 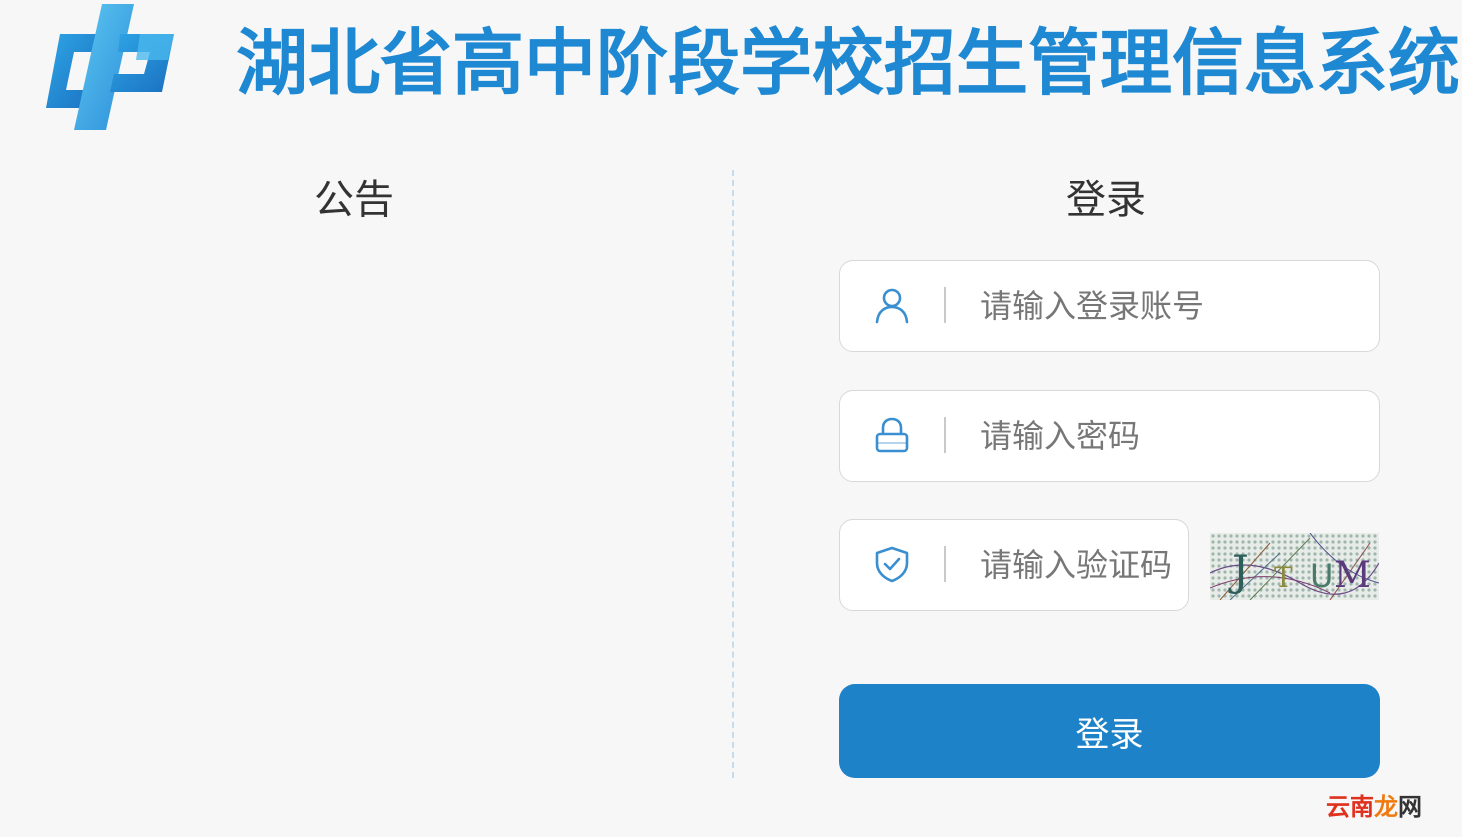 What do you see at coordinates (1283, 577) in the screenshot?
I see `captcha-char: T` at bounding box center [1283, 577].